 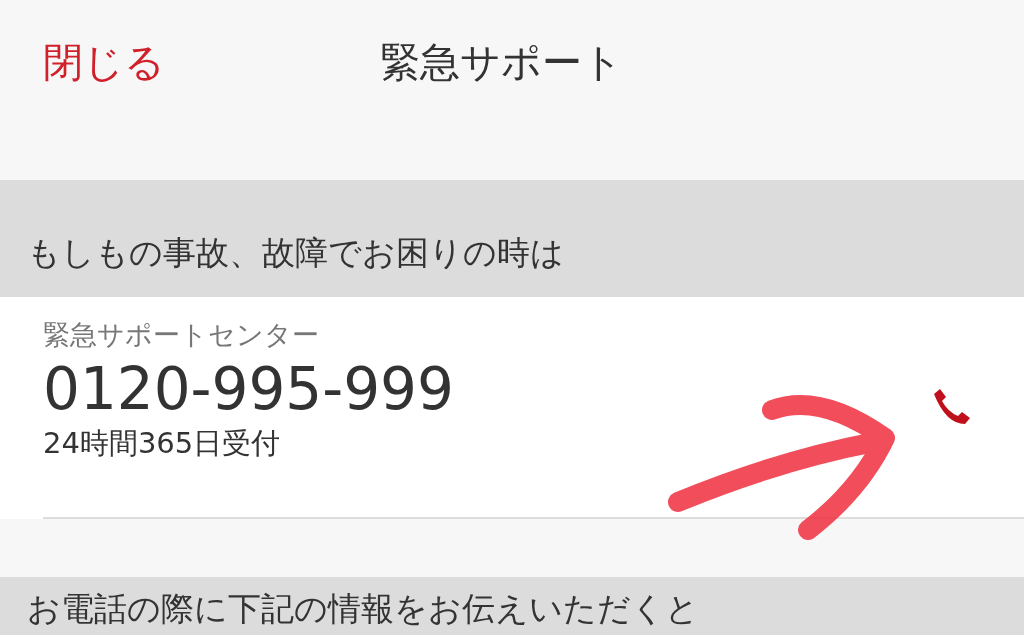 I want to click on section-heading: もしもの事故、故障でお困りの時は, so click(x=295, y=252).